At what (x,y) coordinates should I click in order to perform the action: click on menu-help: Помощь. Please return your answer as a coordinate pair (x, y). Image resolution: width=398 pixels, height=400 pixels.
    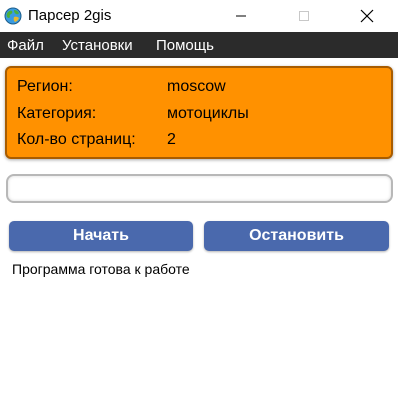
    Looking at the image, I should click on (185, 45).